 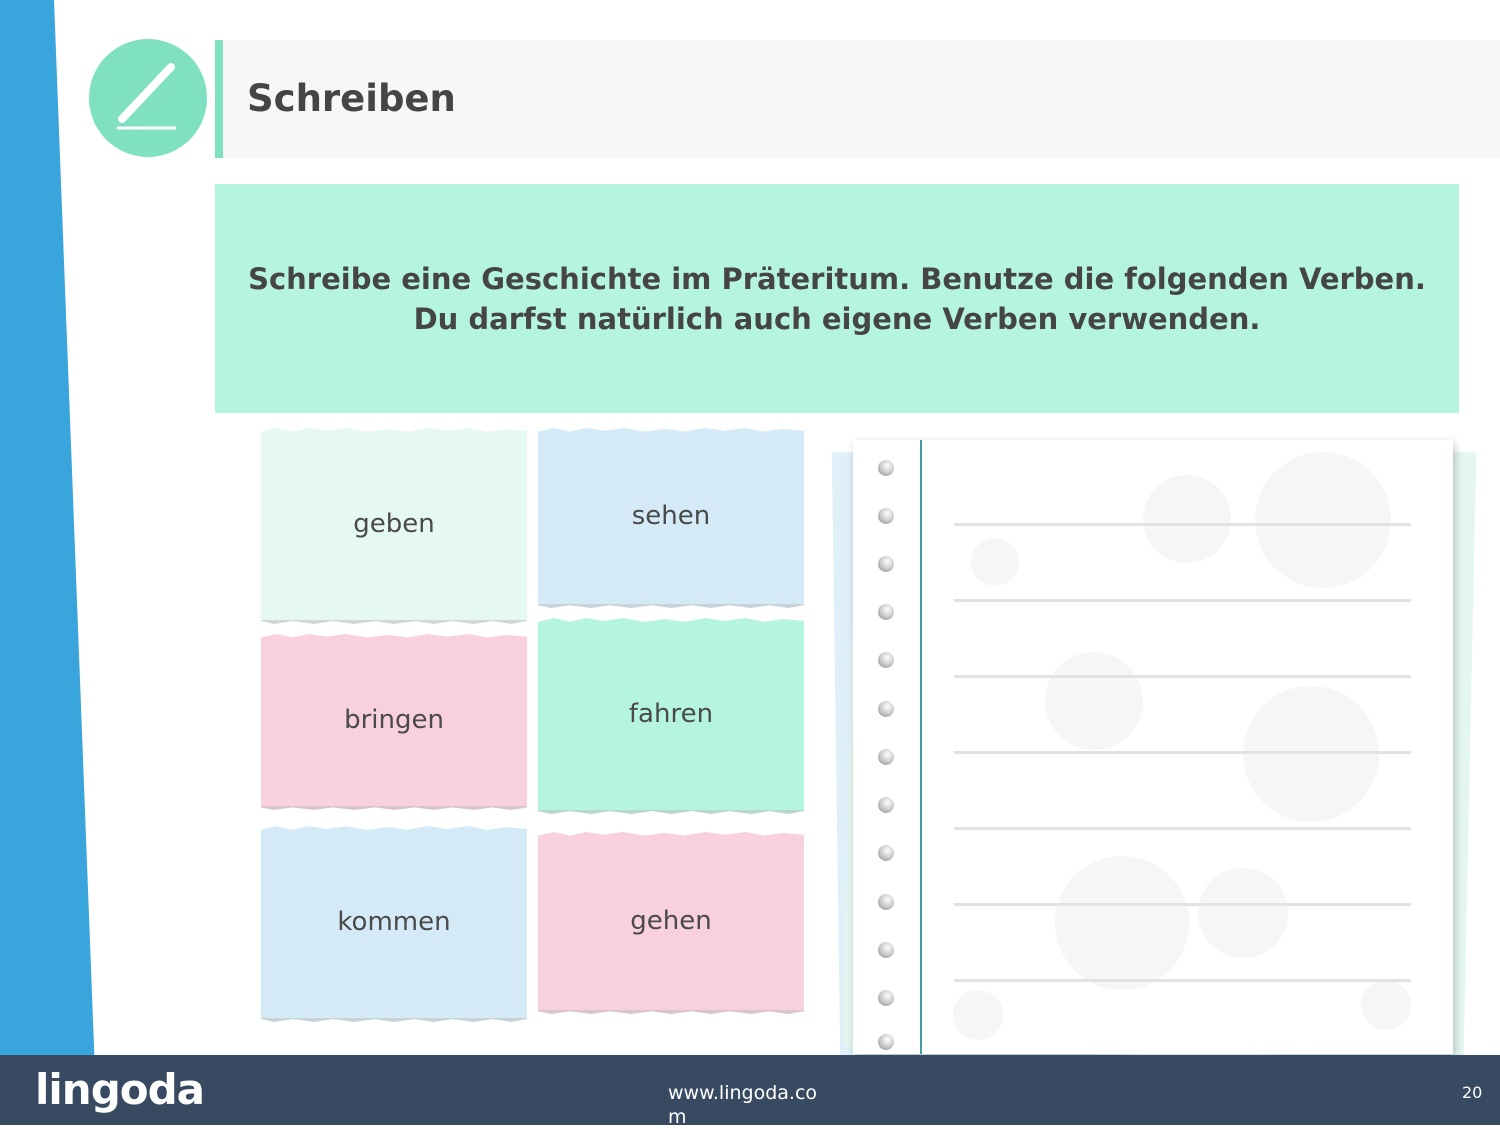 I want to click on lingoda-logo: lingoda, so click(x=120, y=1089).